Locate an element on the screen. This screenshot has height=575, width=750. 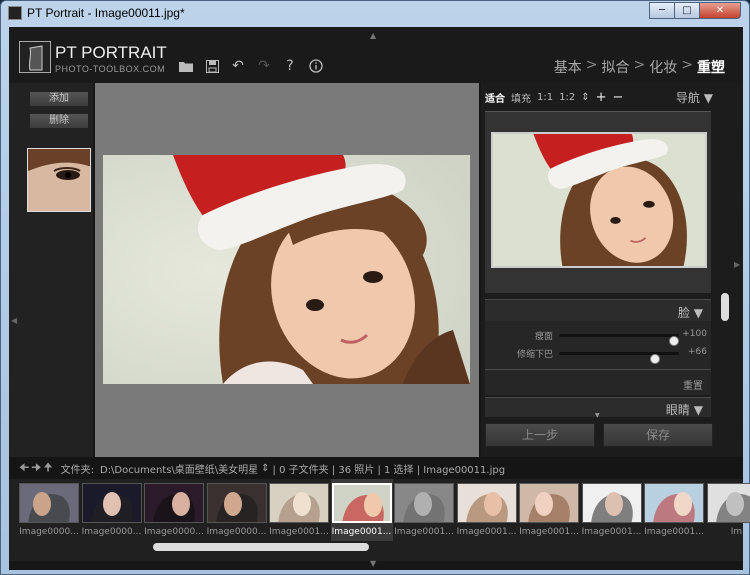
slider-label: 修缩下巴 is located at coordinates (534, 355).